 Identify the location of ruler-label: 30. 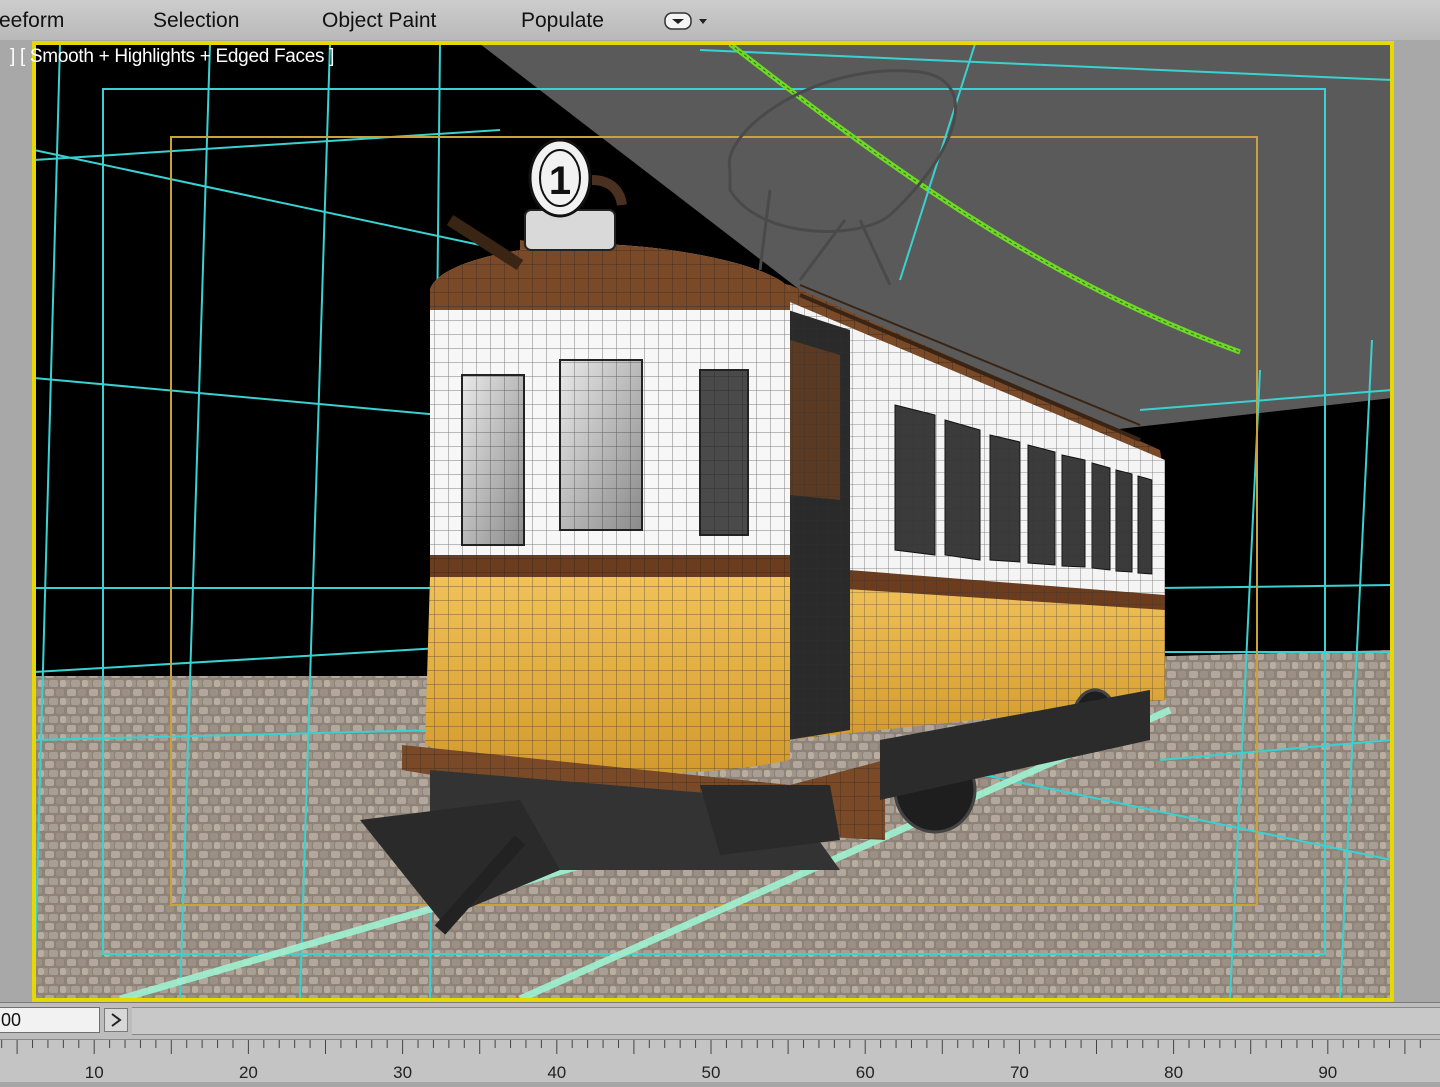
(402, 1072).